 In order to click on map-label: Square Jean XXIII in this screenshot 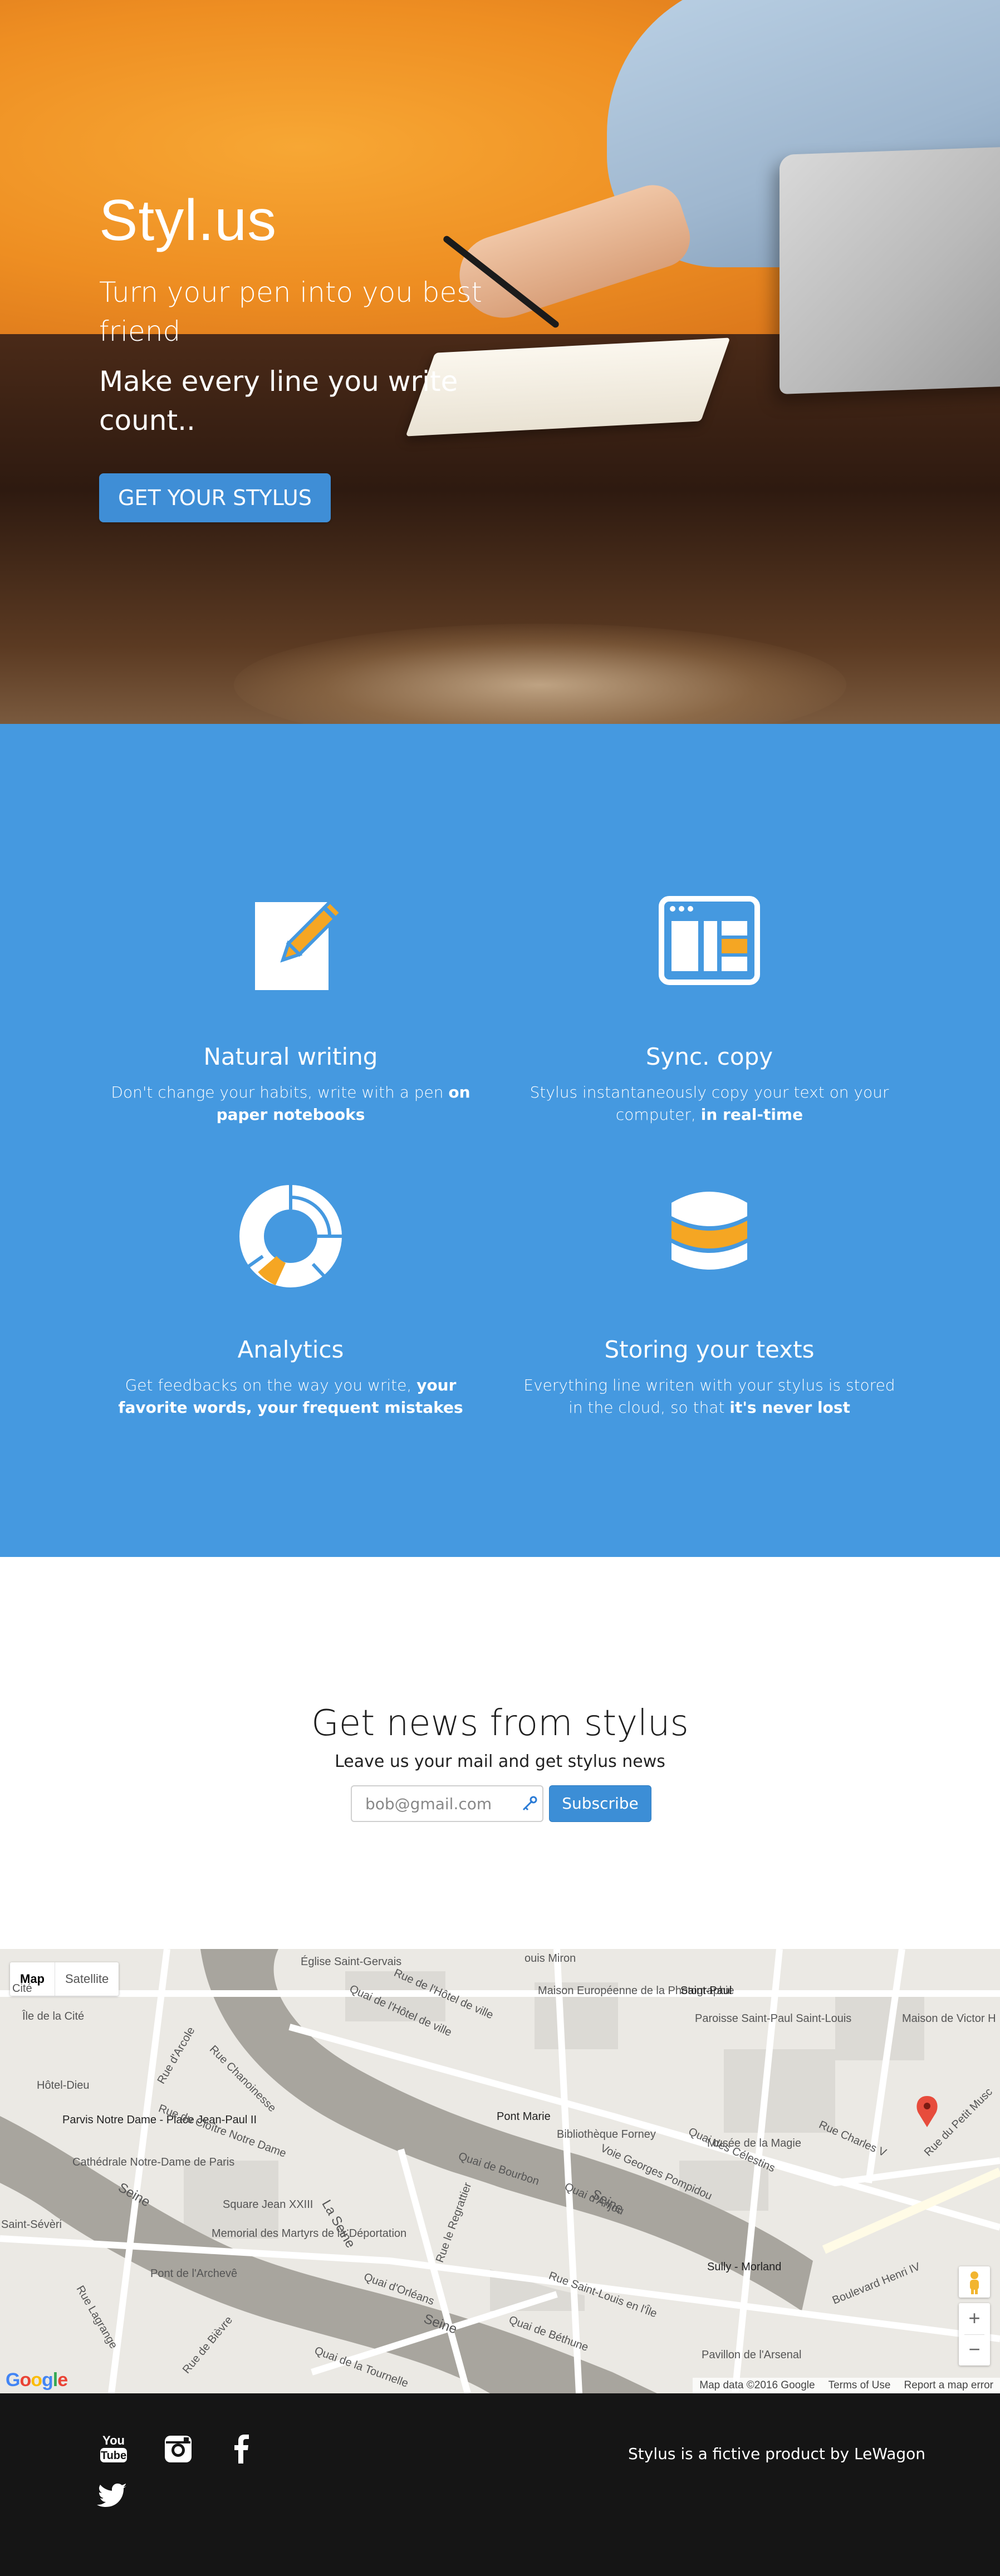, I will do `click(268, 2204)`.